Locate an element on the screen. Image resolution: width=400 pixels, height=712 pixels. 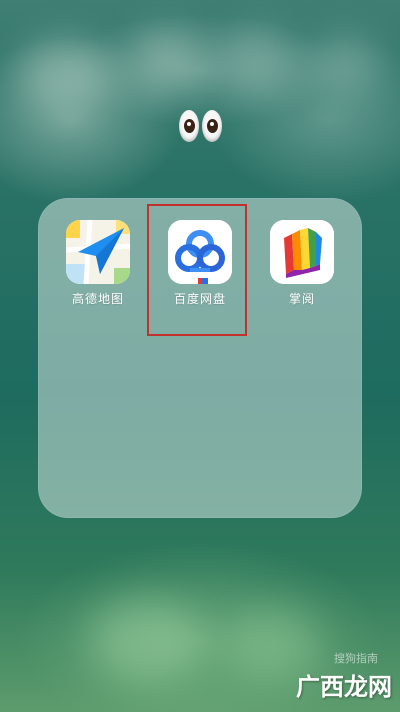
right-eye-icon is located at coordinates (212, 126).